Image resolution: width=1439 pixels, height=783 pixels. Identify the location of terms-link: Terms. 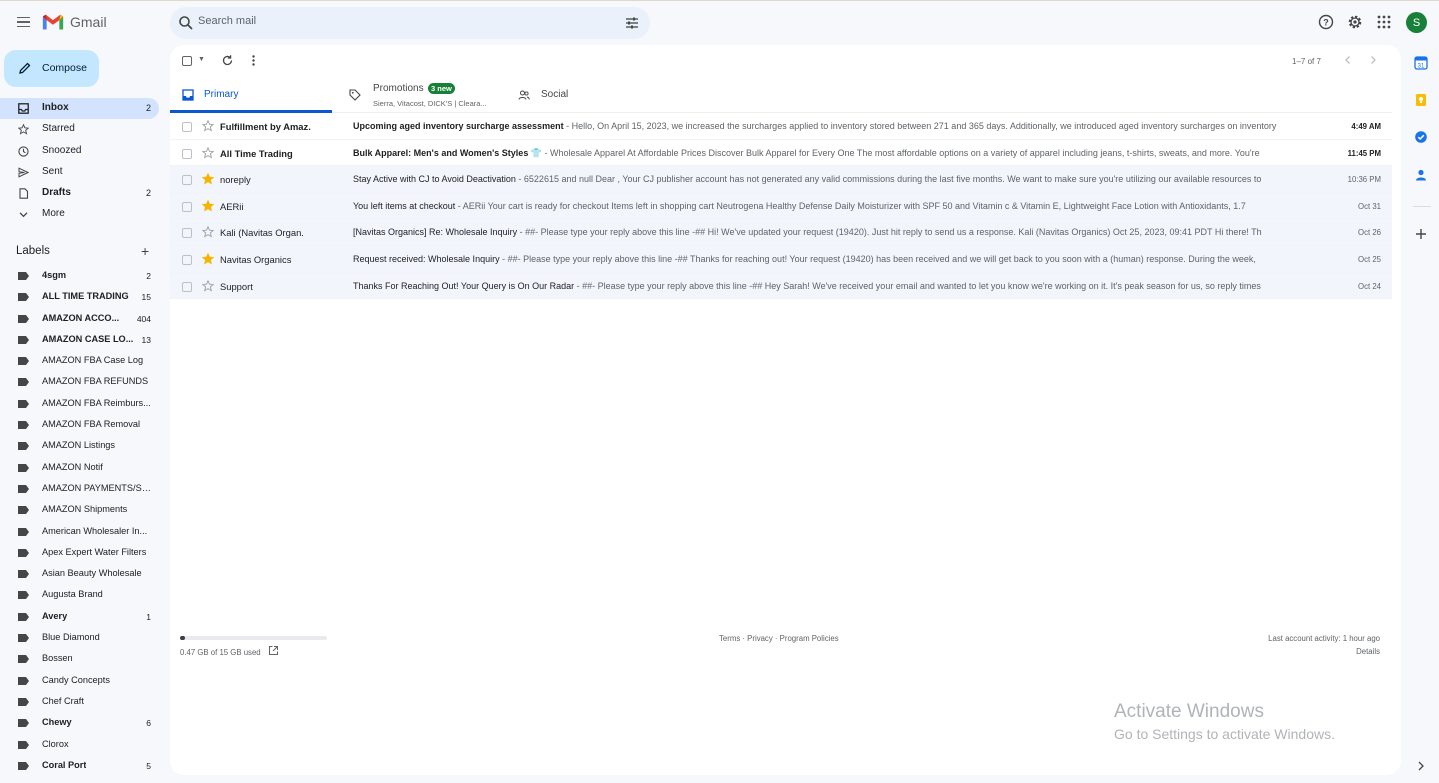
(729, 638).